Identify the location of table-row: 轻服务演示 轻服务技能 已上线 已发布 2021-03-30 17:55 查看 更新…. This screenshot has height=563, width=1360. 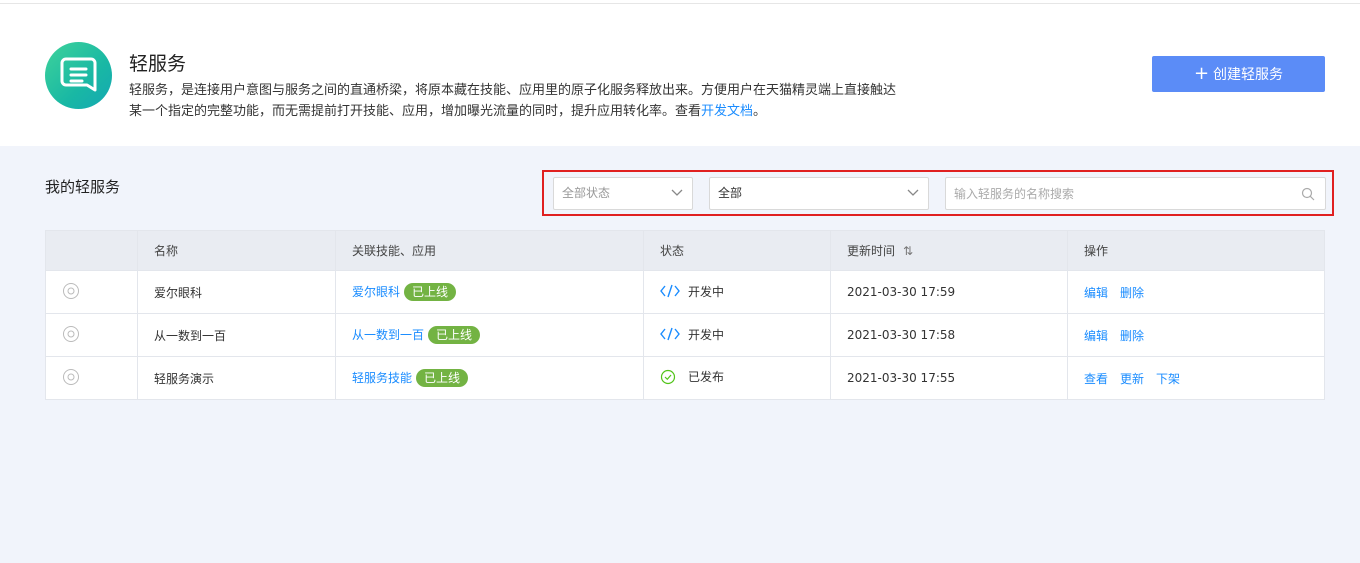
(685, 378).